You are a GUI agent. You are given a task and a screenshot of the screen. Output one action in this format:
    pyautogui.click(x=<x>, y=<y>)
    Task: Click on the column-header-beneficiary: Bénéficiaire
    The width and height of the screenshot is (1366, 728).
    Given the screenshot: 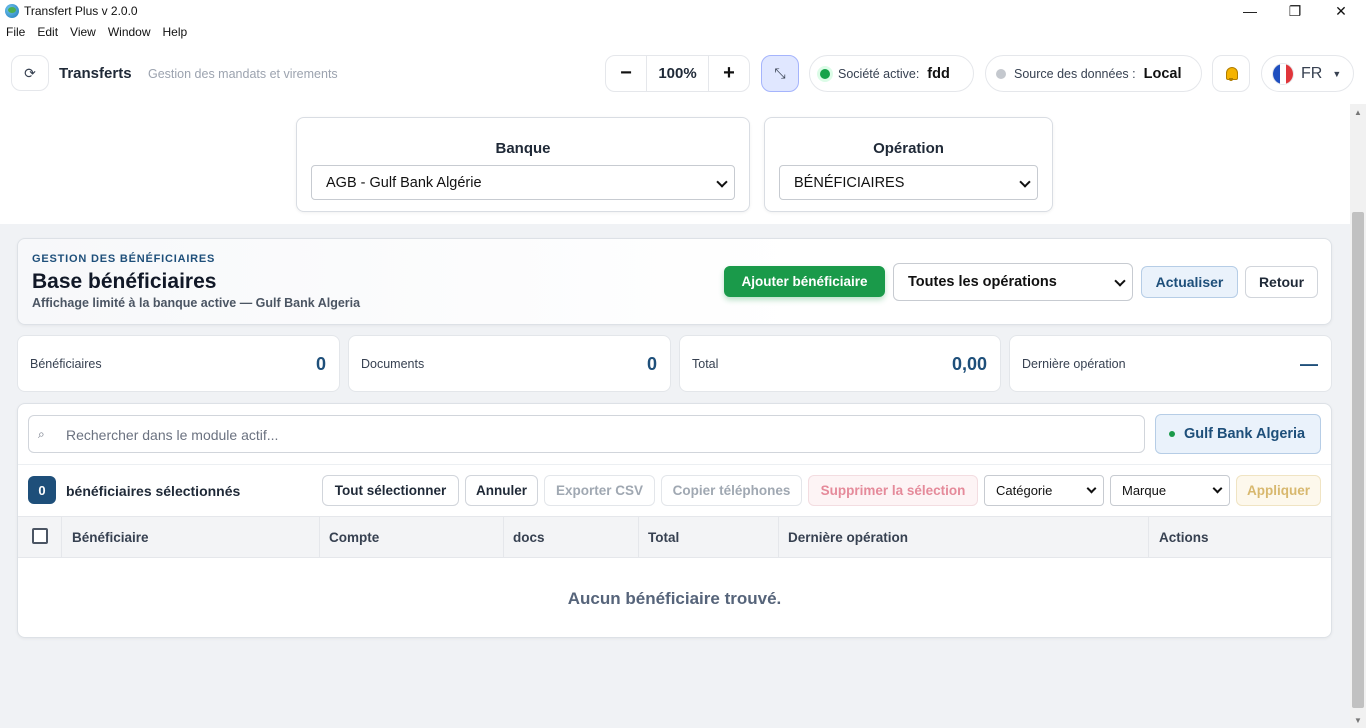 What is the action you would take?
    pyautogui.click(x=110, y=537)
    